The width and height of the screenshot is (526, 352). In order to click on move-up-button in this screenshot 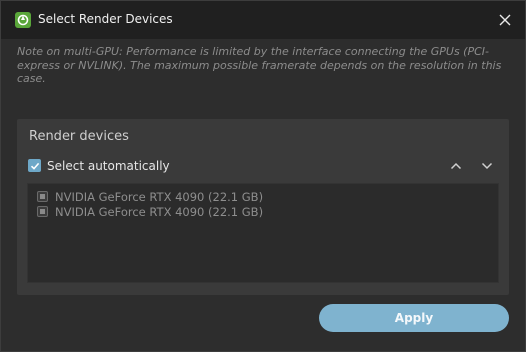, I will do `click(456, 166)`.